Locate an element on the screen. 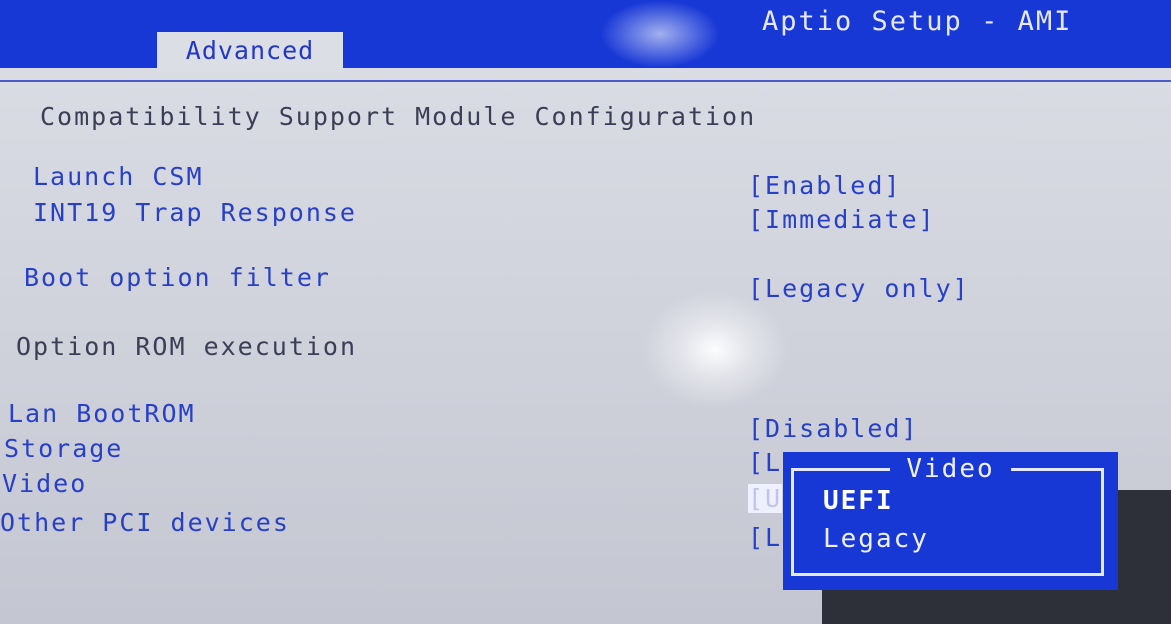 The height and width of the screenshot is (624, 1171). tab-advanced: Advanced is located at coordinates (250, 52).